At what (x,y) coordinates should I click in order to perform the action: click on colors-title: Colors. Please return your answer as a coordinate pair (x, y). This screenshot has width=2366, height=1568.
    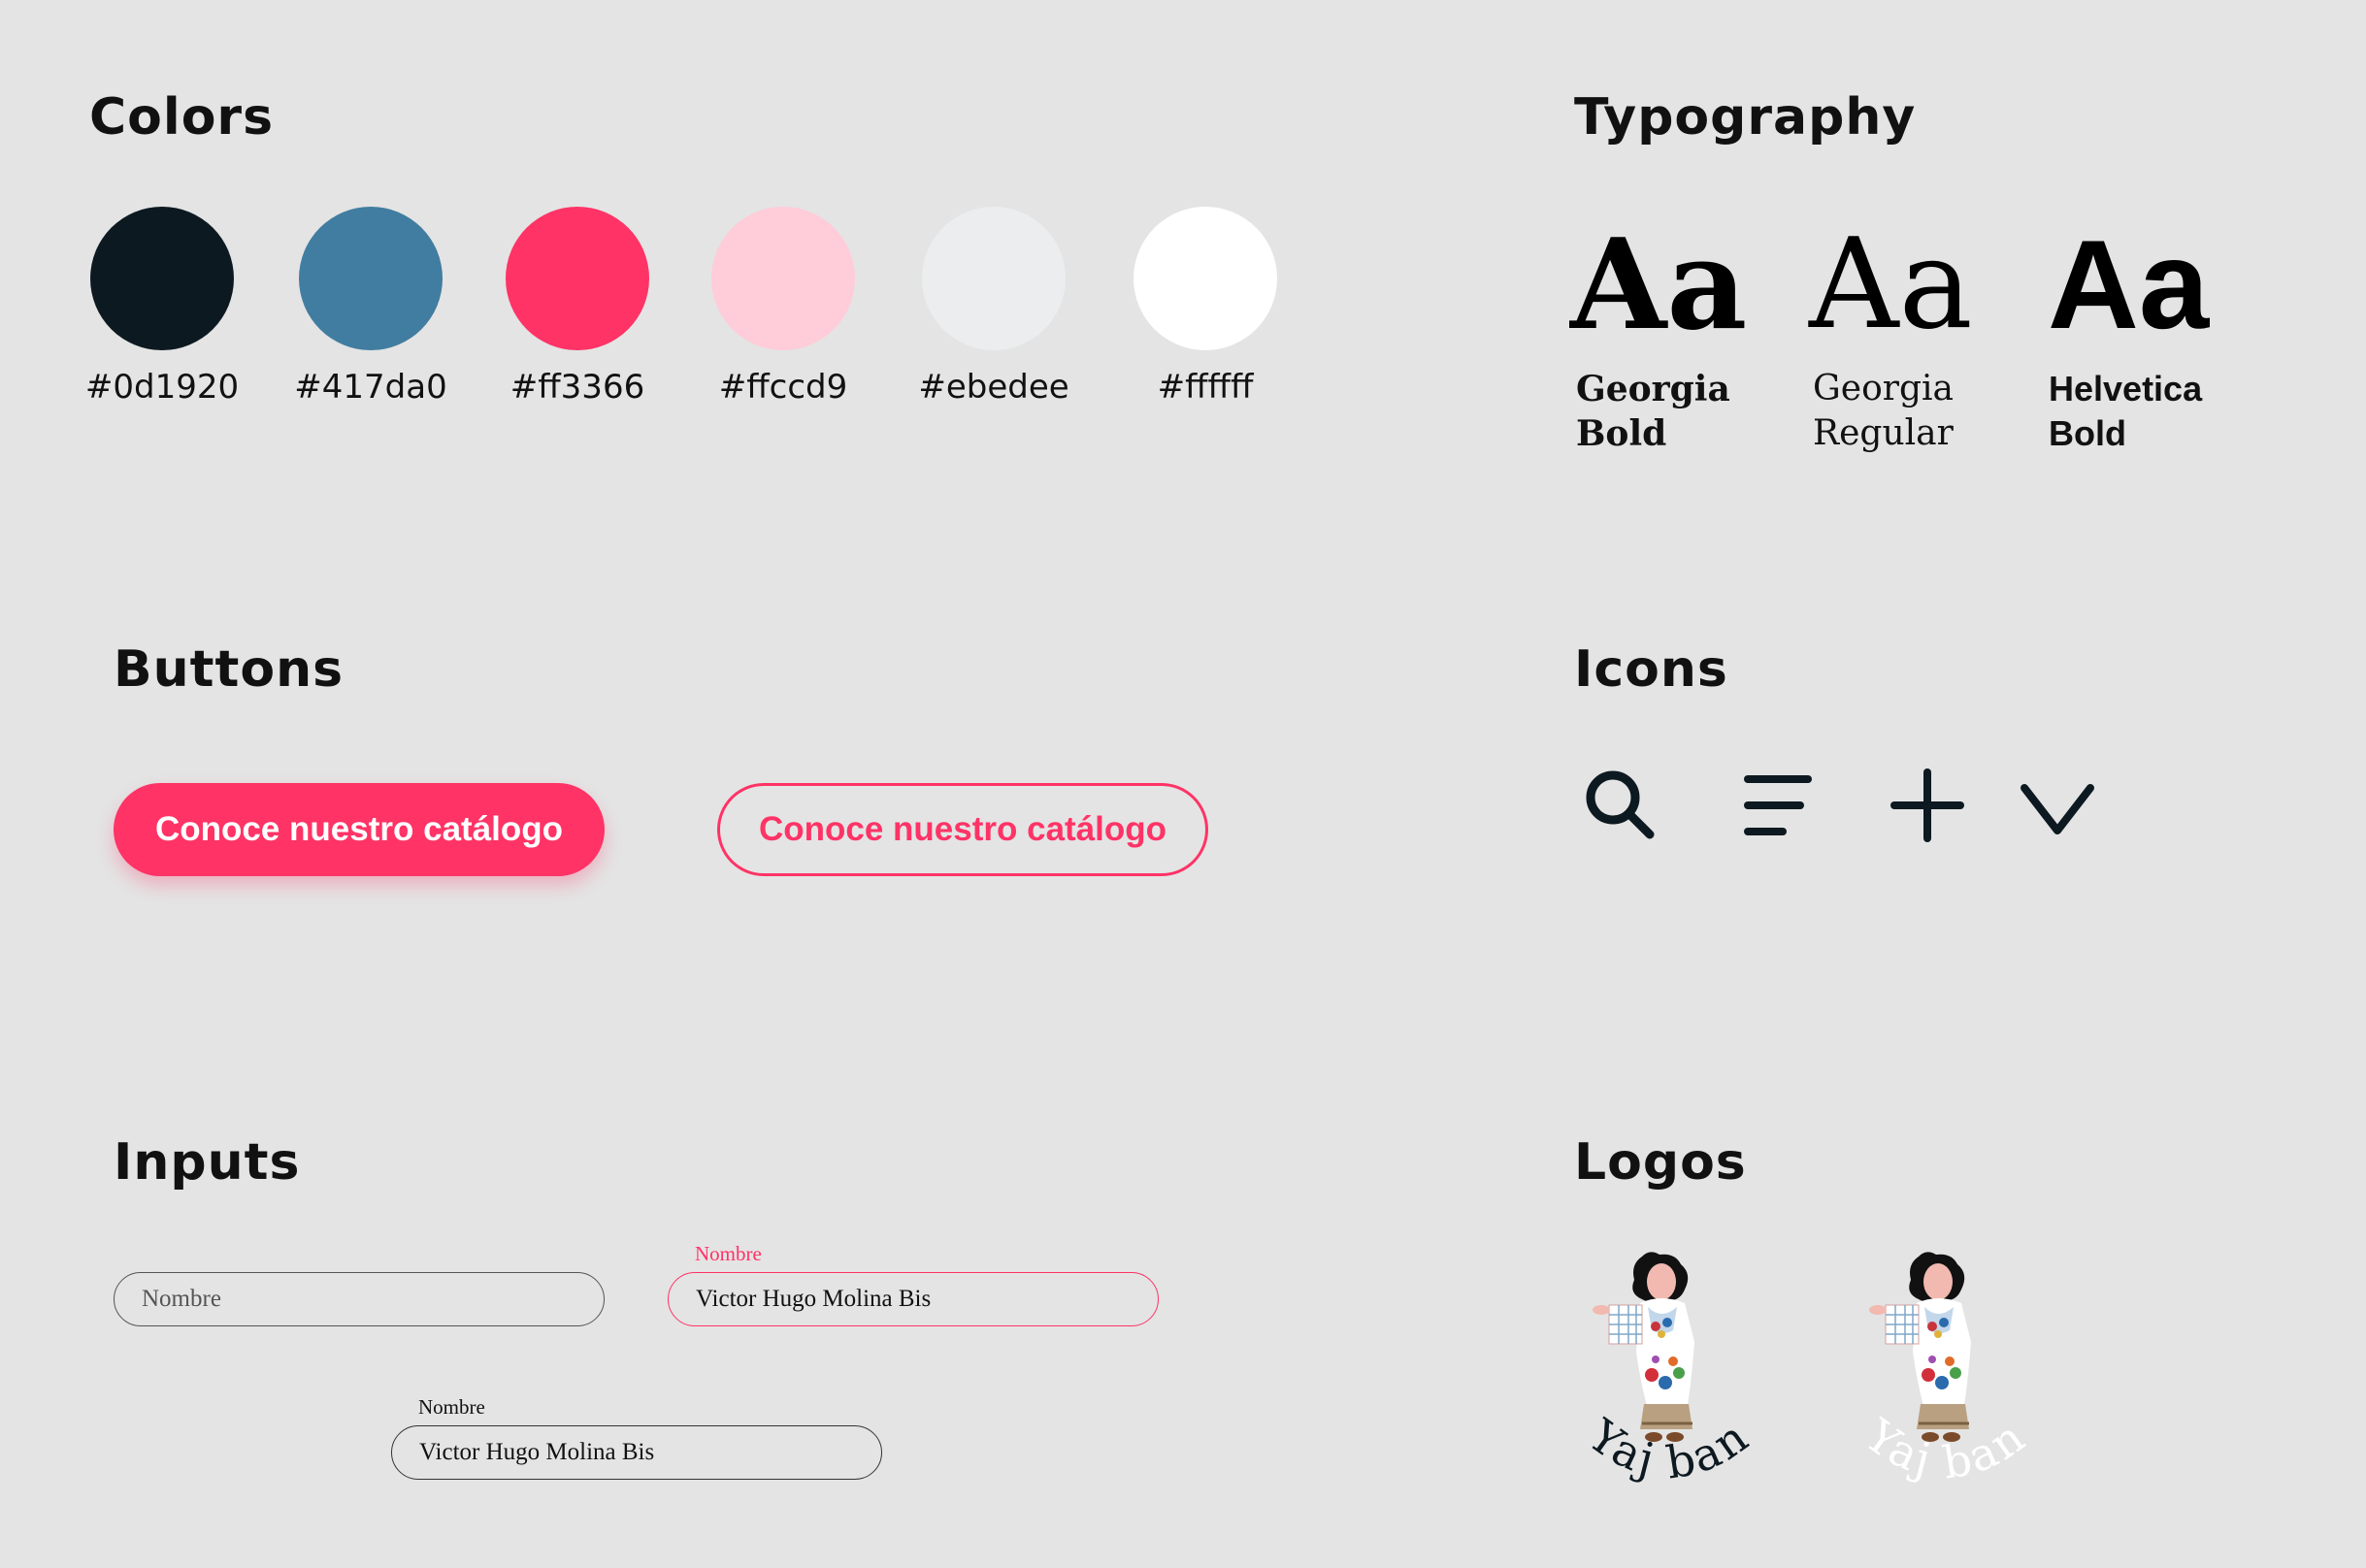
    Looking at the image, I should click on (182, 117).